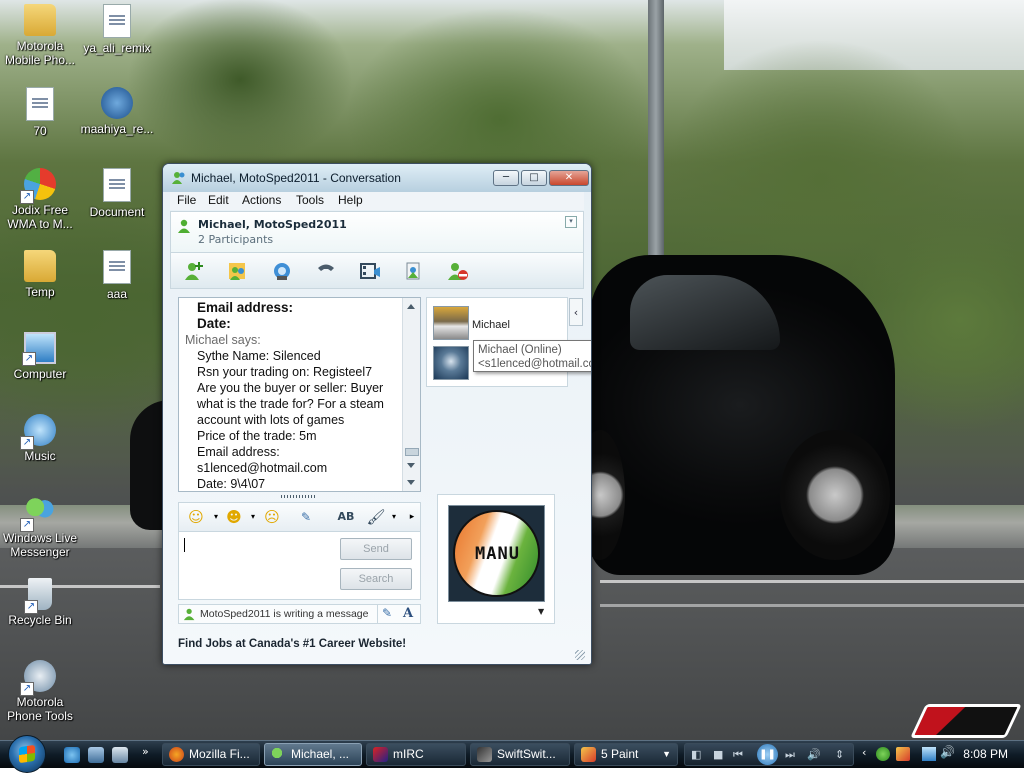 The image size is (1024, 773). I want to click on desktop-icon: Temp, so click(40, 274).